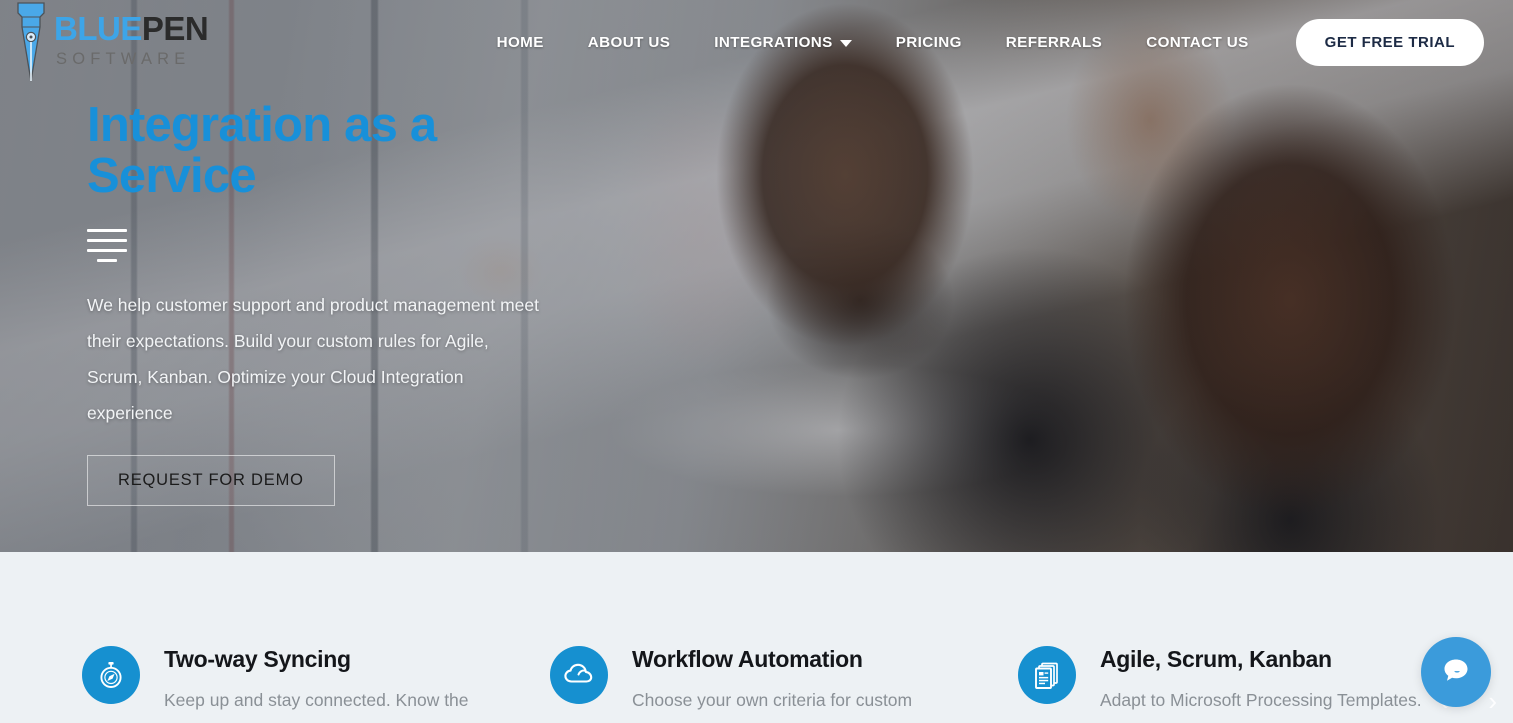  What do you see at coordinates (747, 659) in the screenshot?
I see `feature-title: Workflow Automation` at bounding box center [747, 659].